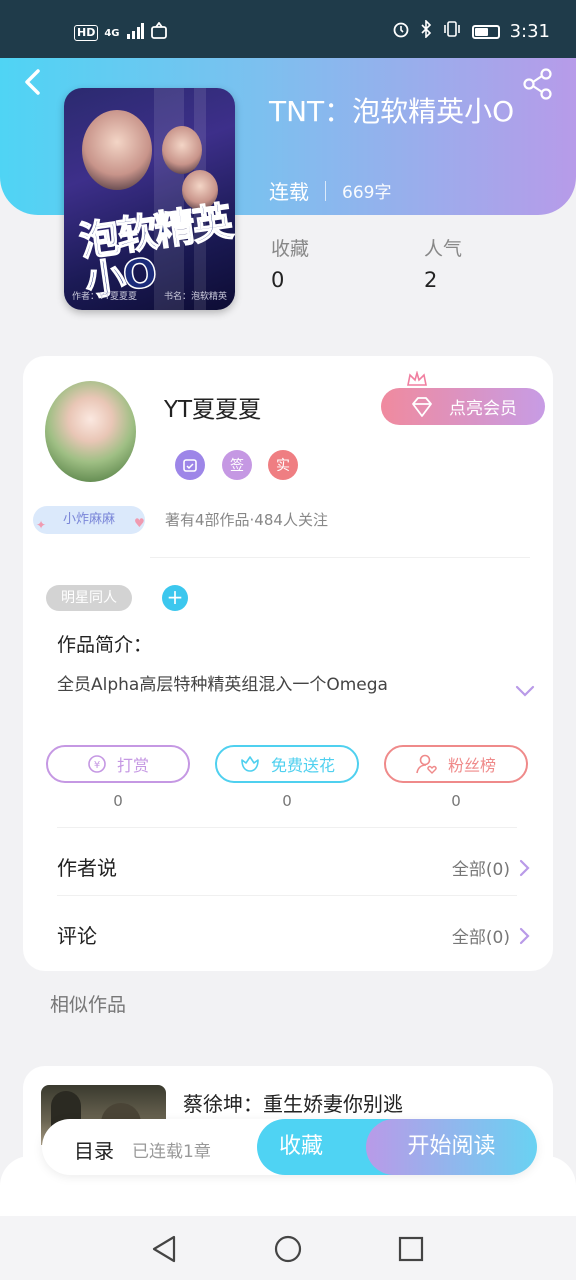 The image size is (576, 1280). What do you see at coordinates (237, 465) in the screenshot?
I see `signed-badge: 签` at bounding box center [237, 465].